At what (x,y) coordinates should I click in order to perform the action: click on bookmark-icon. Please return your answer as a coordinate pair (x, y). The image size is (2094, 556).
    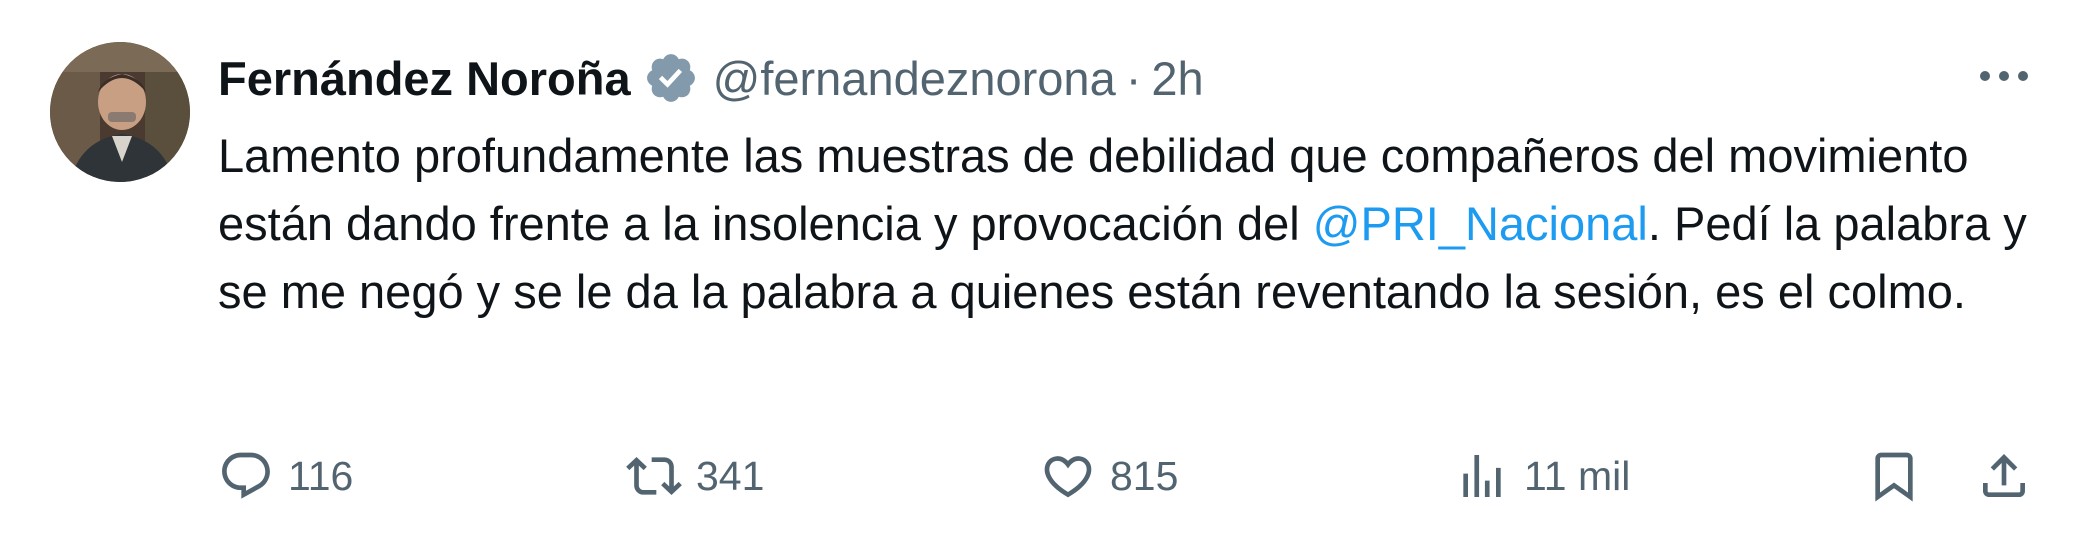
    Looking at the image, I should click on (1894, 477).